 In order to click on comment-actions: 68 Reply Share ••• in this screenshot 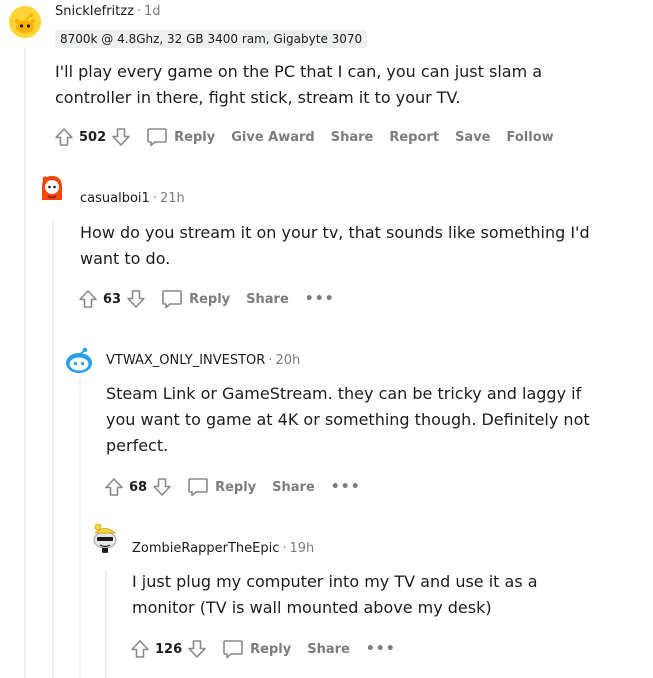, I will do `click(232, 487)`.